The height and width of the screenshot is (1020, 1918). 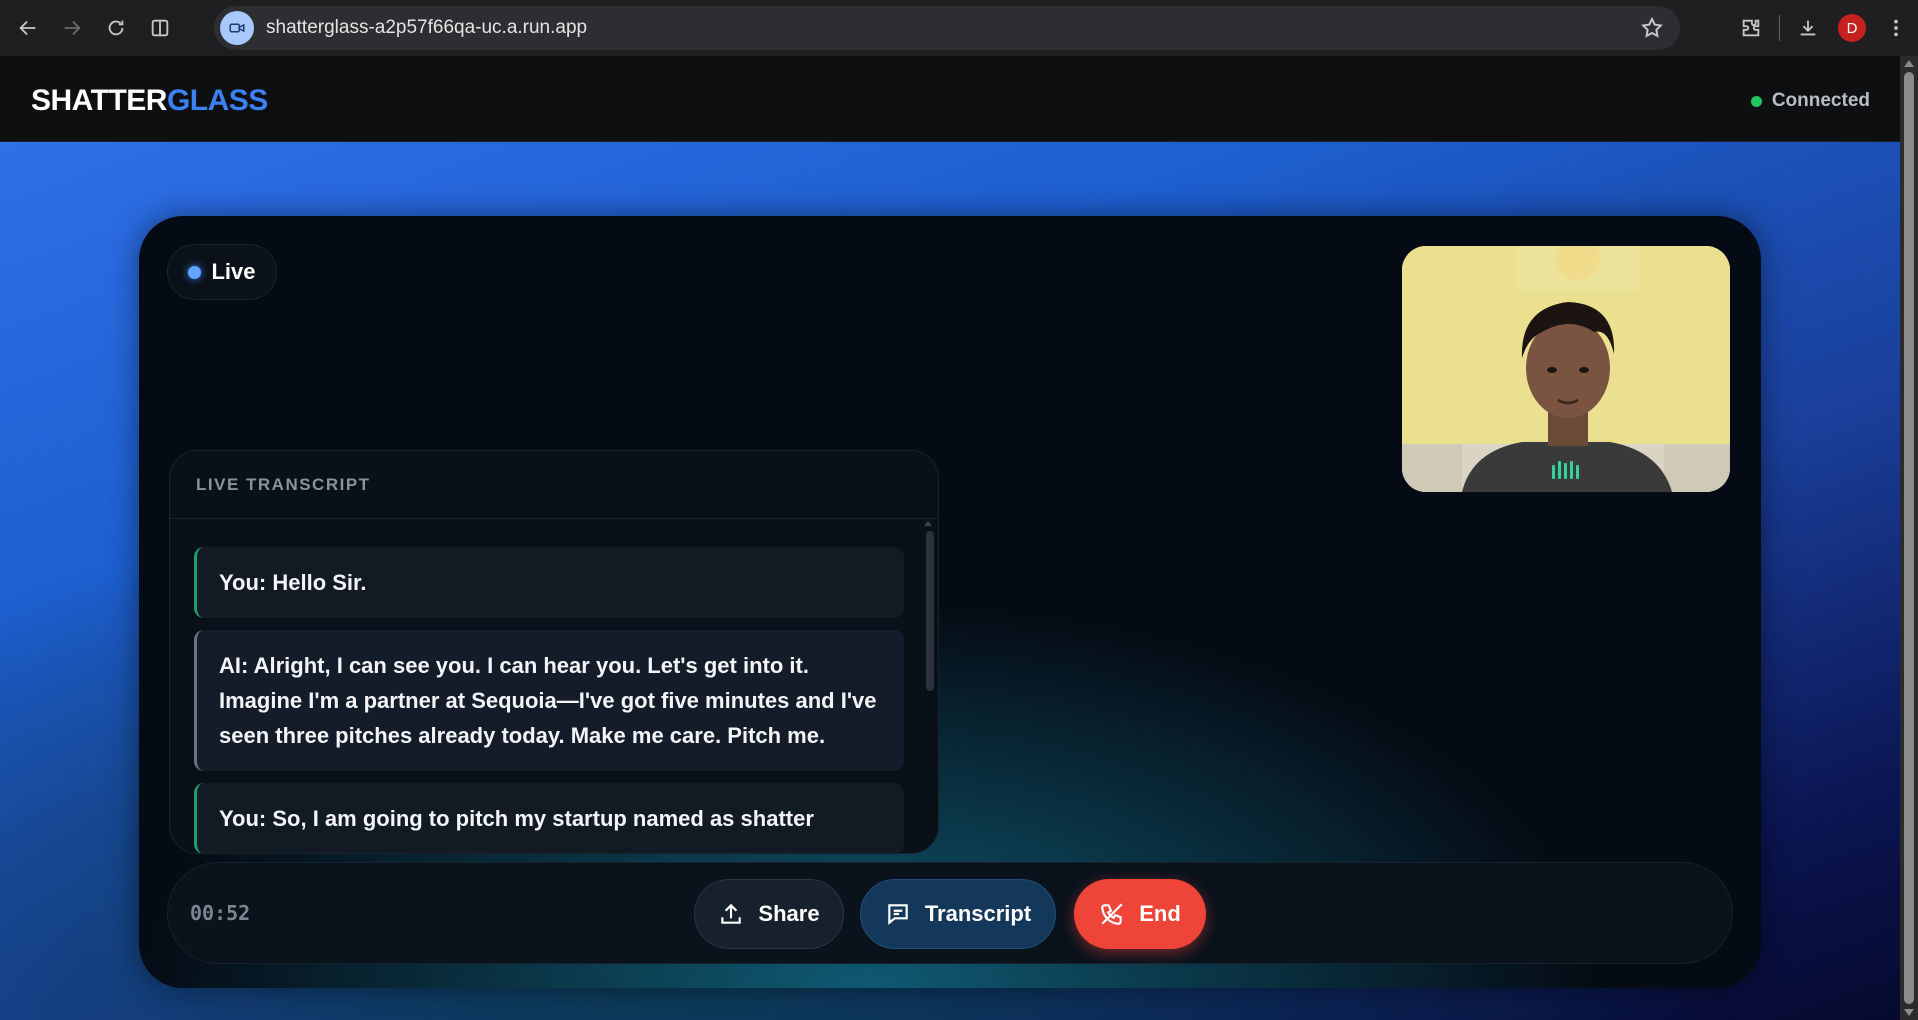 I want to click on live-dot-icon, so click(x=195, y=272).